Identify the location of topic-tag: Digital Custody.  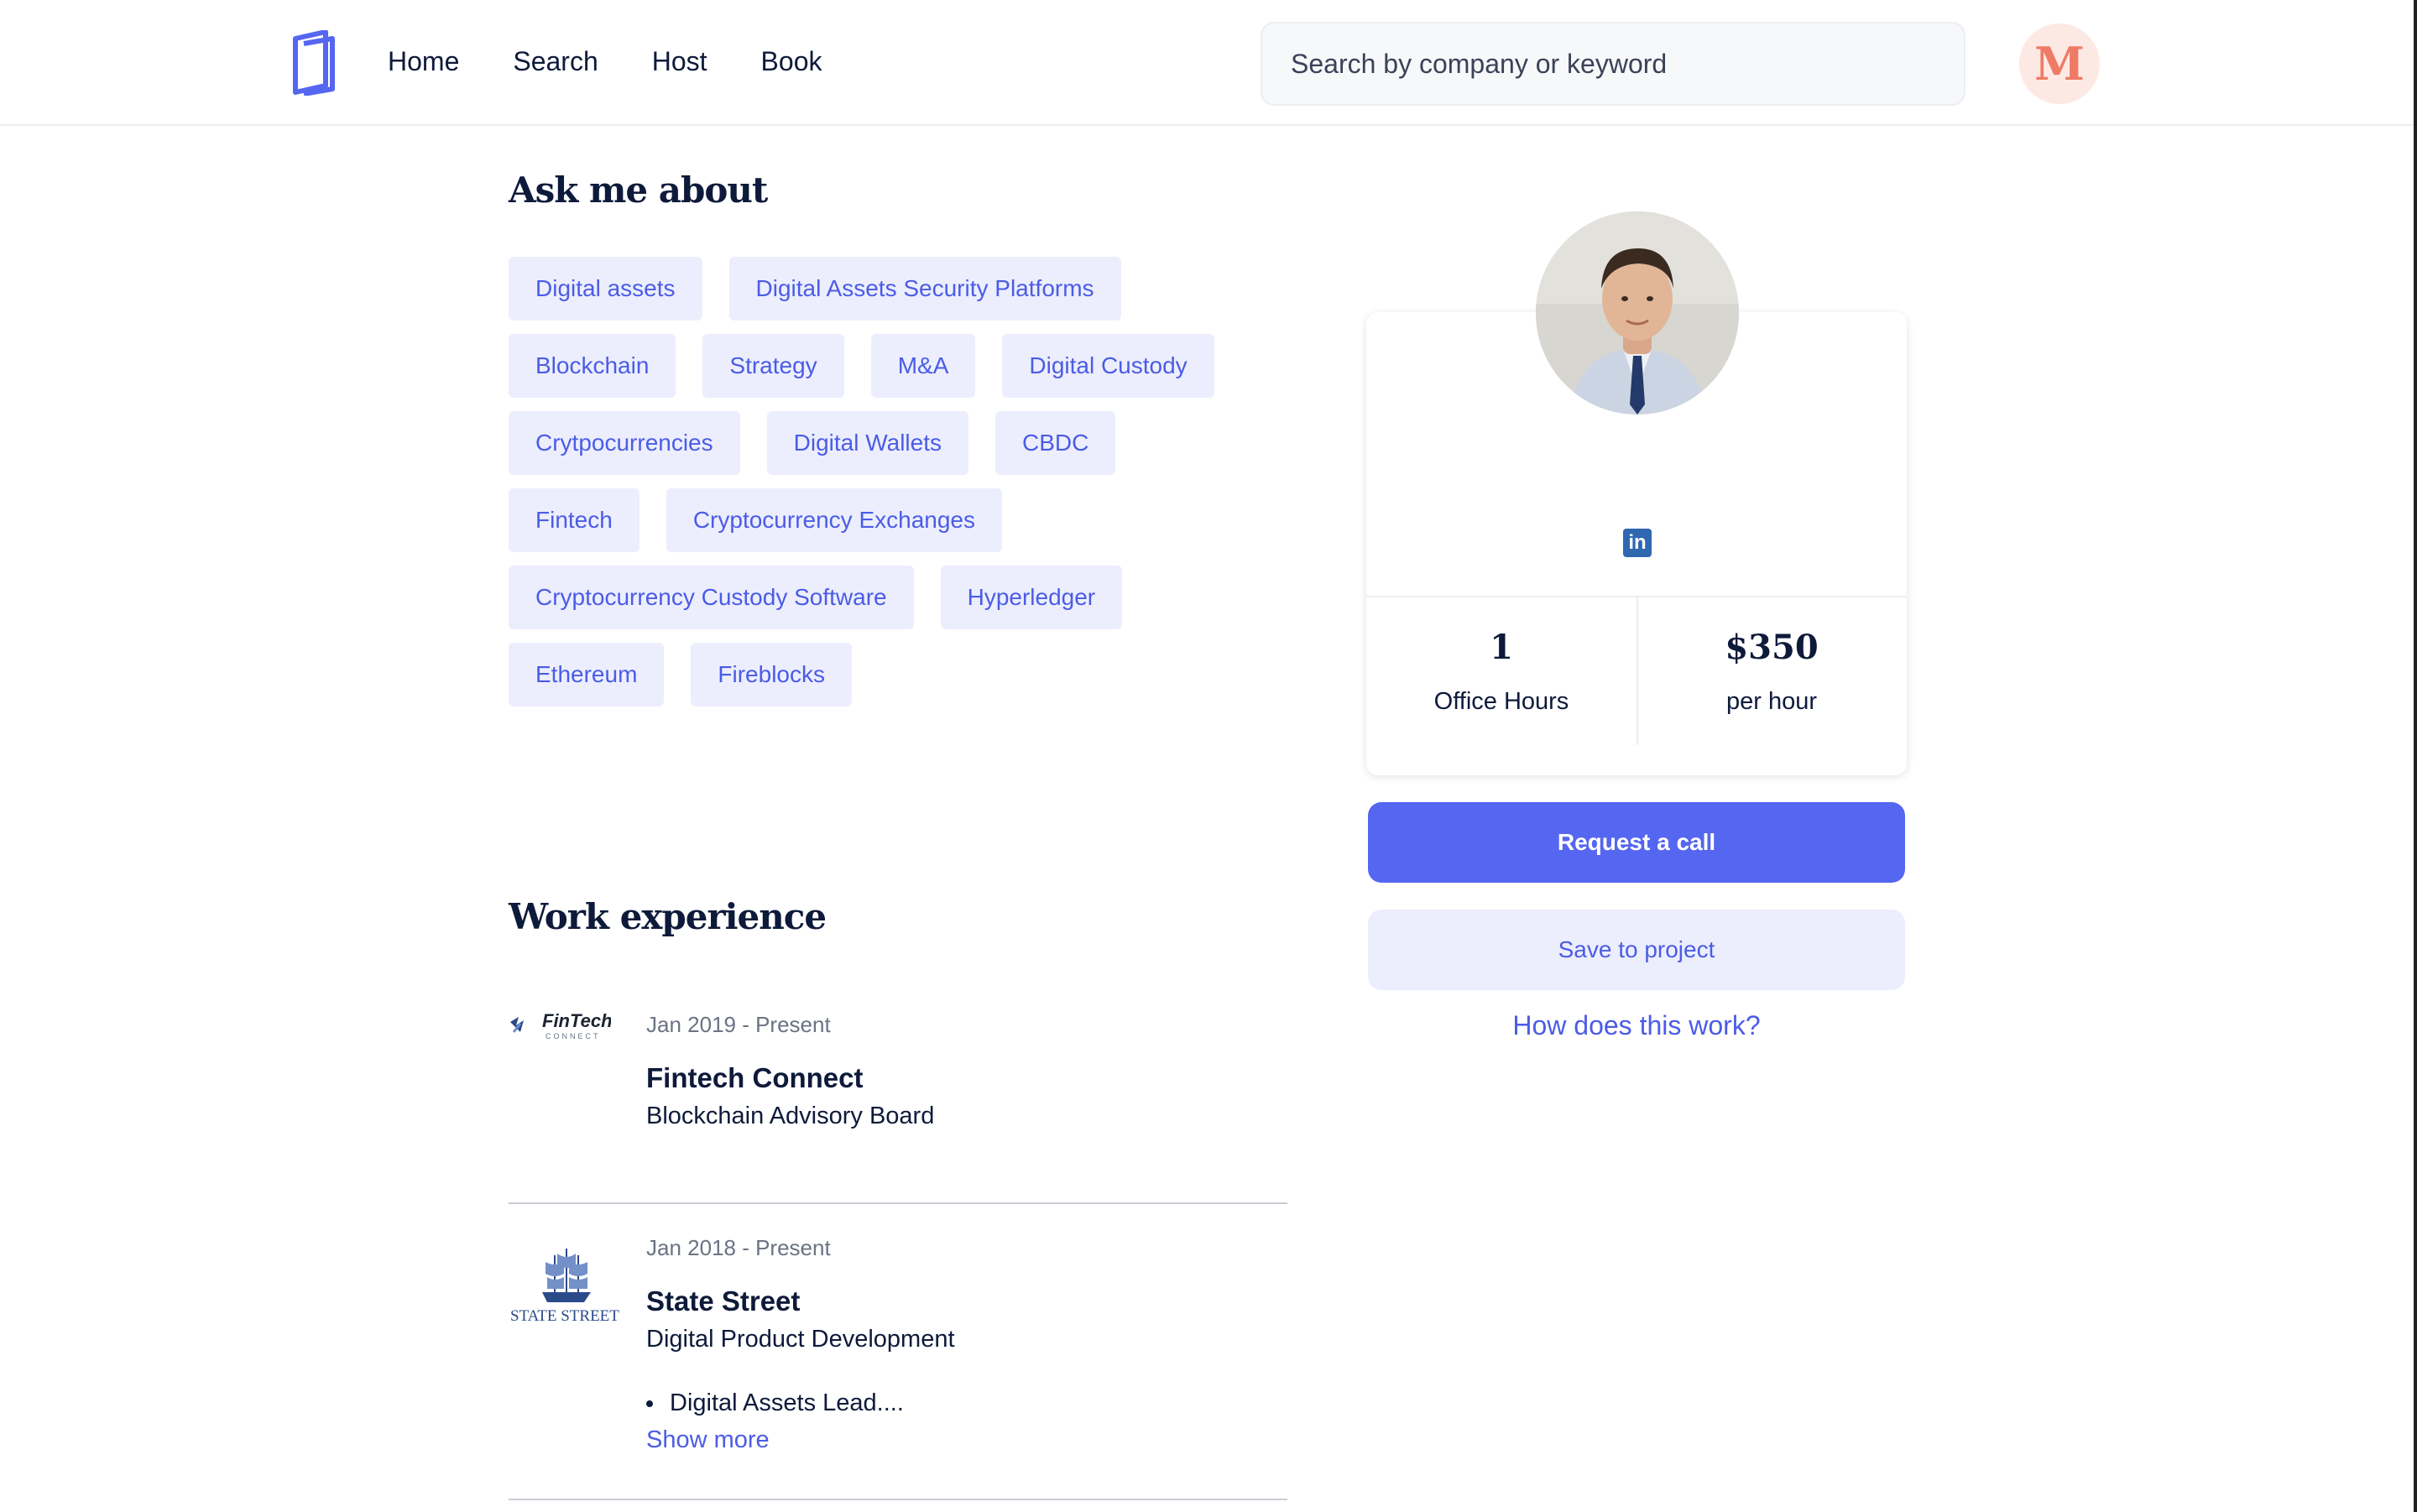
(1108, 366).